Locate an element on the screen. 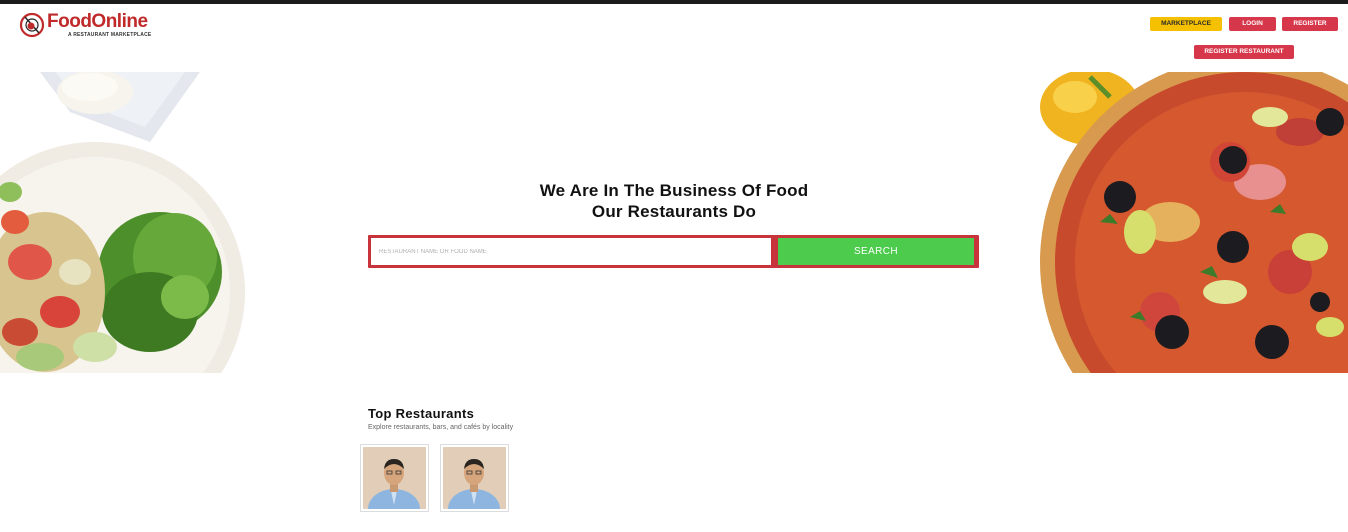 This screenshot has height=532, width=1348. search-input is located at coordinates (571, 251).